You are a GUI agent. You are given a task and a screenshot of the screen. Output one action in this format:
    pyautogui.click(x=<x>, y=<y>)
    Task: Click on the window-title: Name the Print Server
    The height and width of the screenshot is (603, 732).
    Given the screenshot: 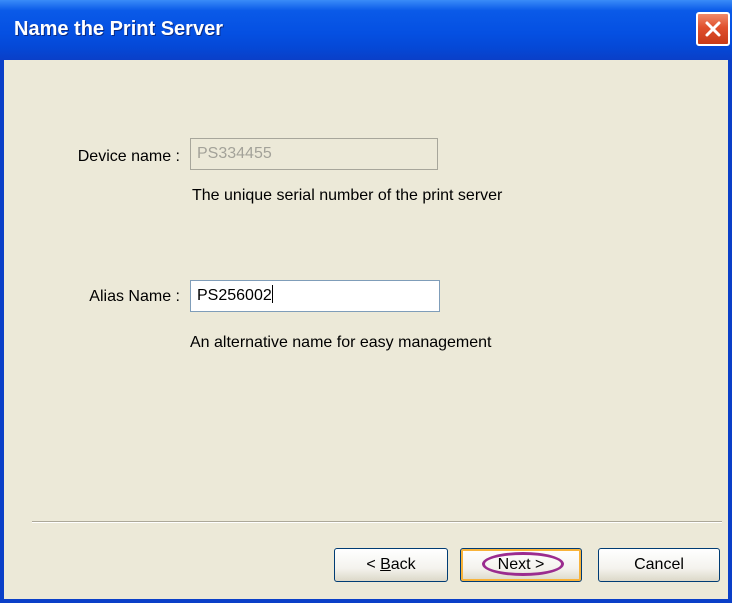 What is the action you would take?
    pyautogui.click(x=118, y=29)
    